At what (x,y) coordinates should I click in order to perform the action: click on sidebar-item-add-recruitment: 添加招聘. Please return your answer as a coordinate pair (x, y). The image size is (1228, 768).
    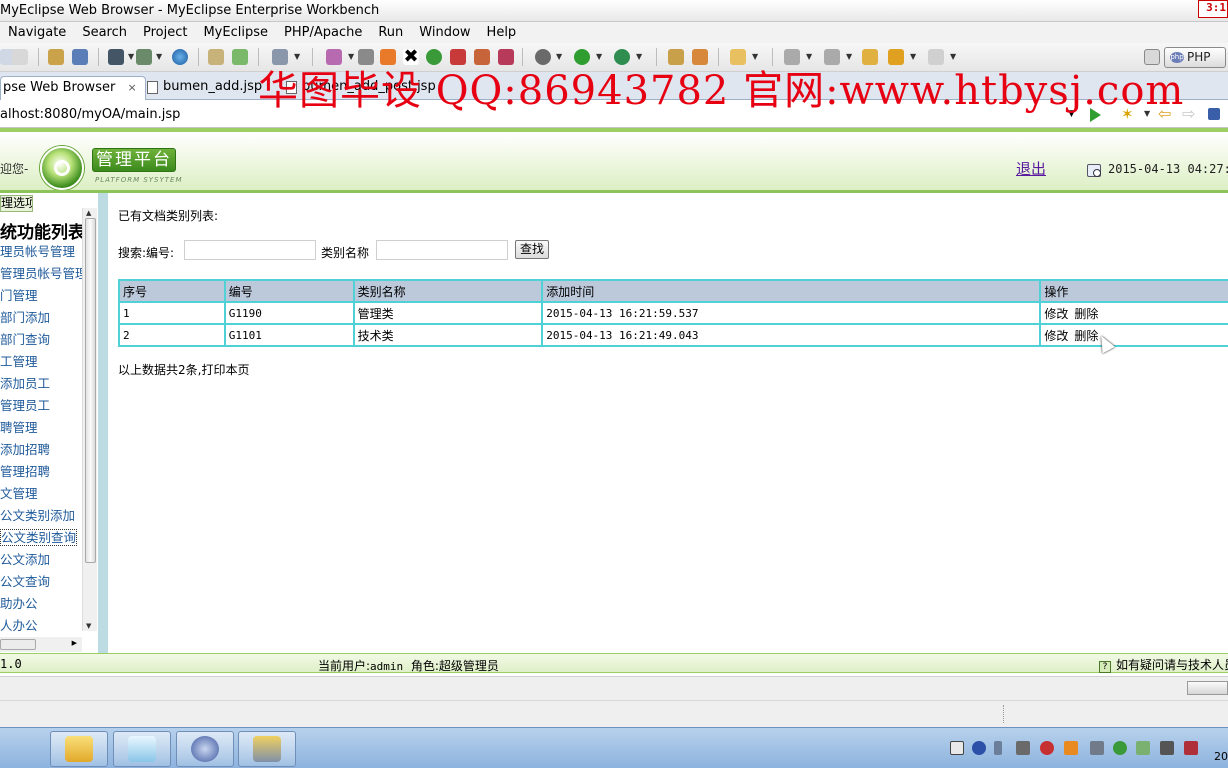
    Looking at the image, I should click on (41, 450).